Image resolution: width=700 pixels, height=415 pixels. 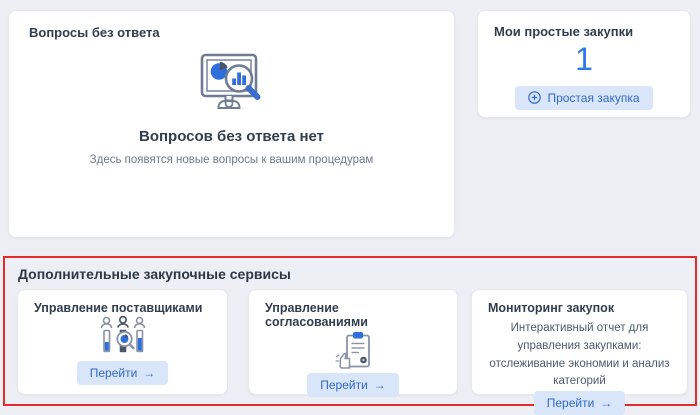 I want to click on approvals-clipboard-icon, so click(x=353, y=351).